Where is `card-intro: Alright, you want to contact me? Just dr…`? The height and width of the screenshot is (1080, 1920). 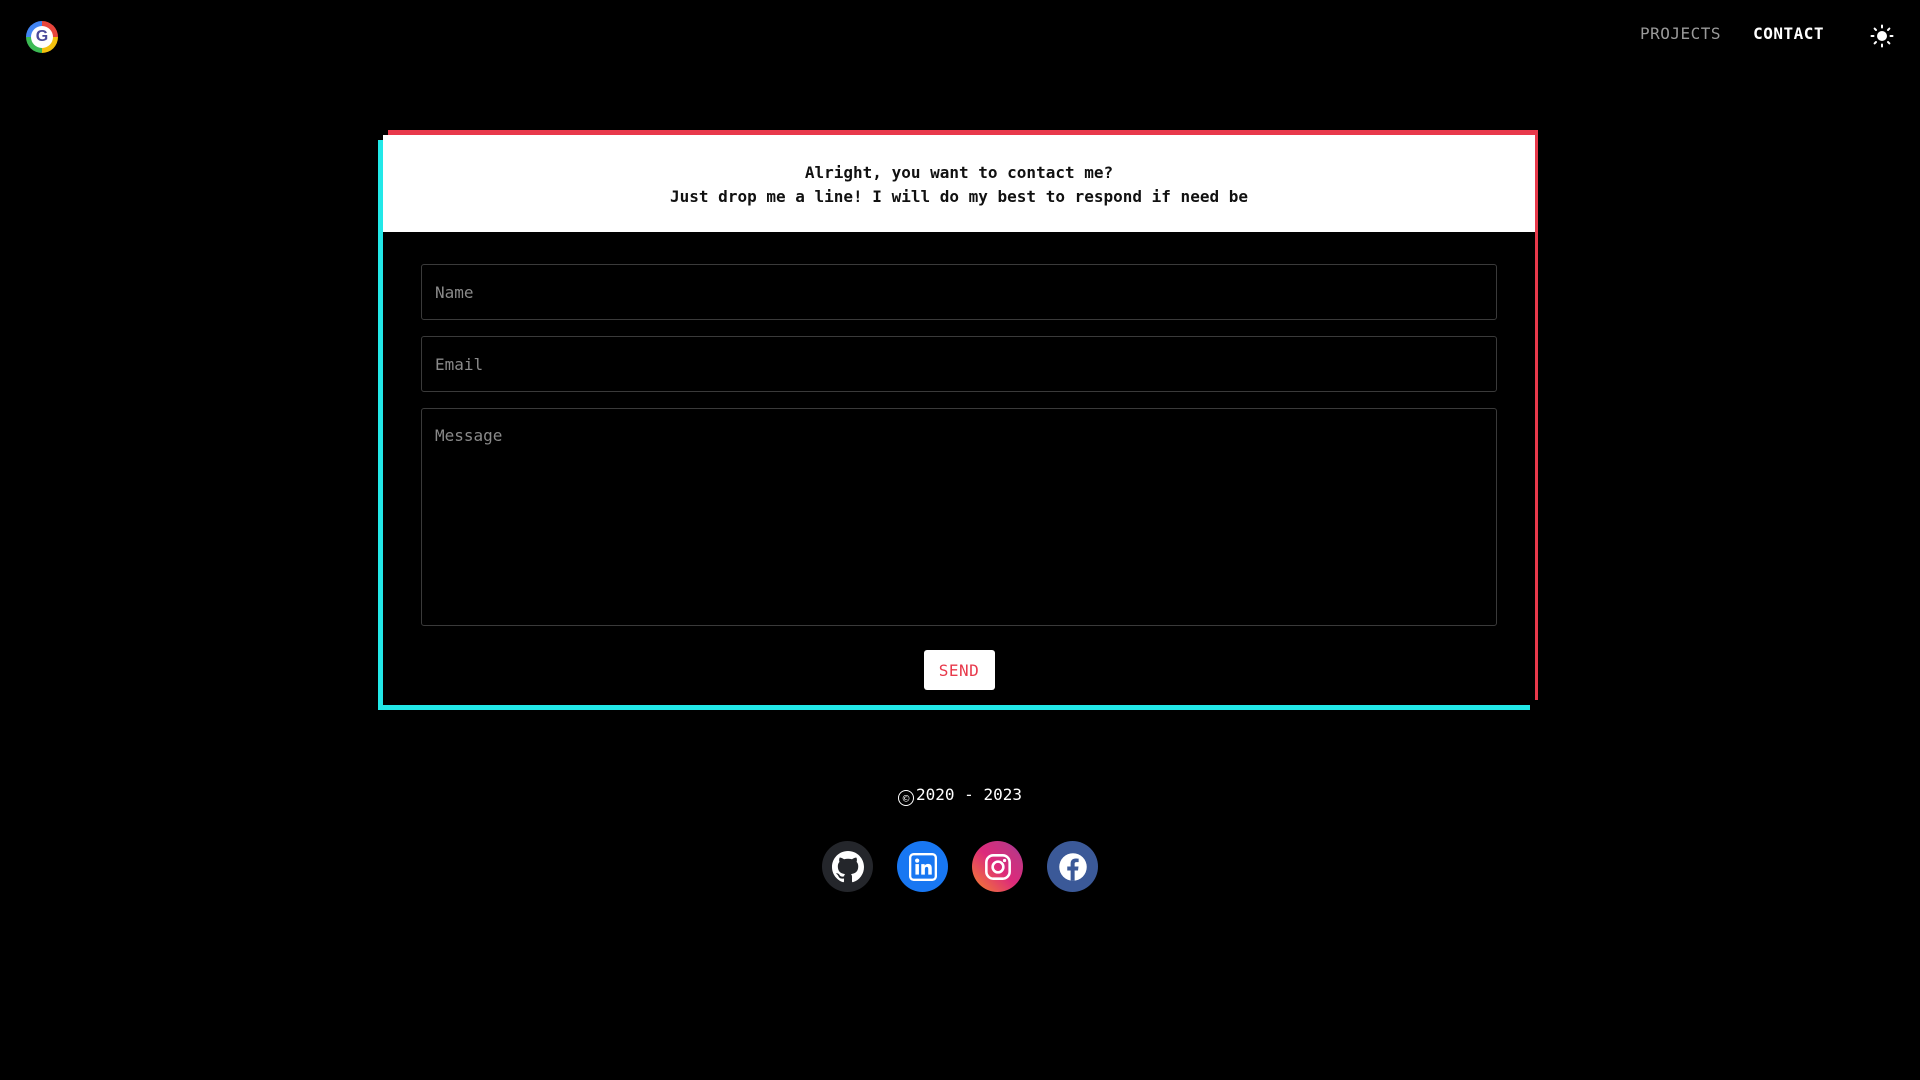
card-intro: Alright, you want to contact me? Just dr… is located at coordinates (959, 183).